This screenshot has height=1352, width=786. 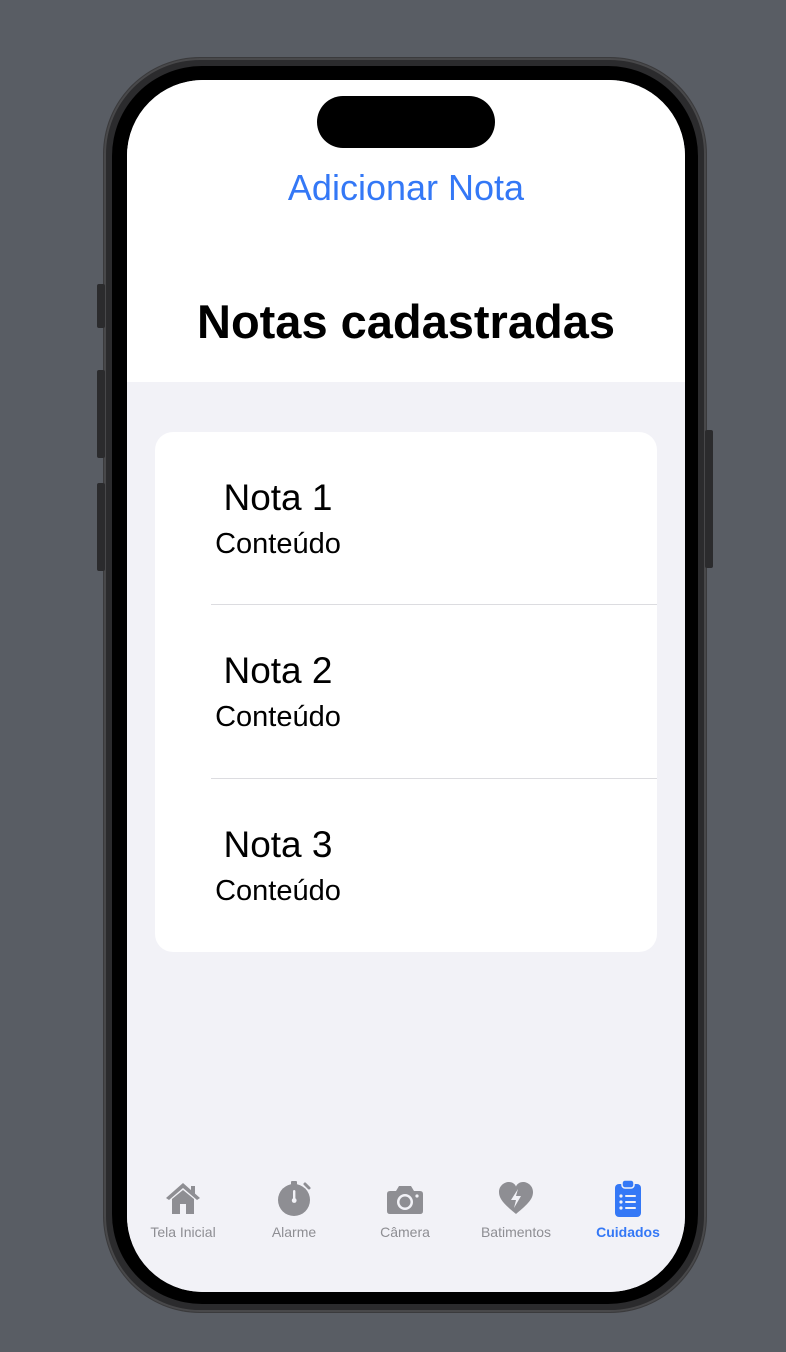 I want to click on tab-alarme: Alarme, so click(x=294, y=1212).